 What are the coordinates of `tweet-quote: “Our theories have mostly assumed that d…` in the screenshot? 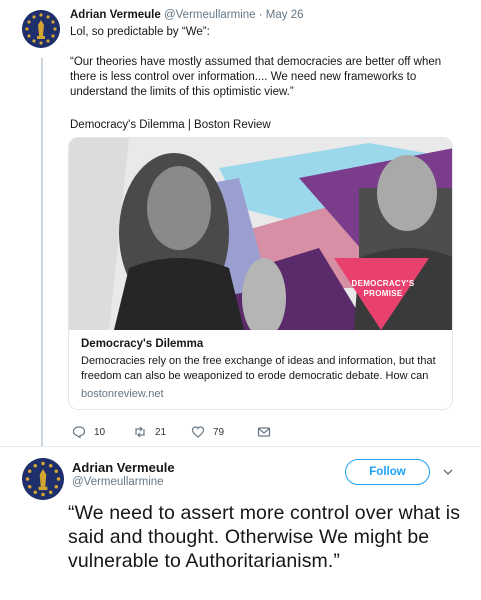 It's located at (256, 77).